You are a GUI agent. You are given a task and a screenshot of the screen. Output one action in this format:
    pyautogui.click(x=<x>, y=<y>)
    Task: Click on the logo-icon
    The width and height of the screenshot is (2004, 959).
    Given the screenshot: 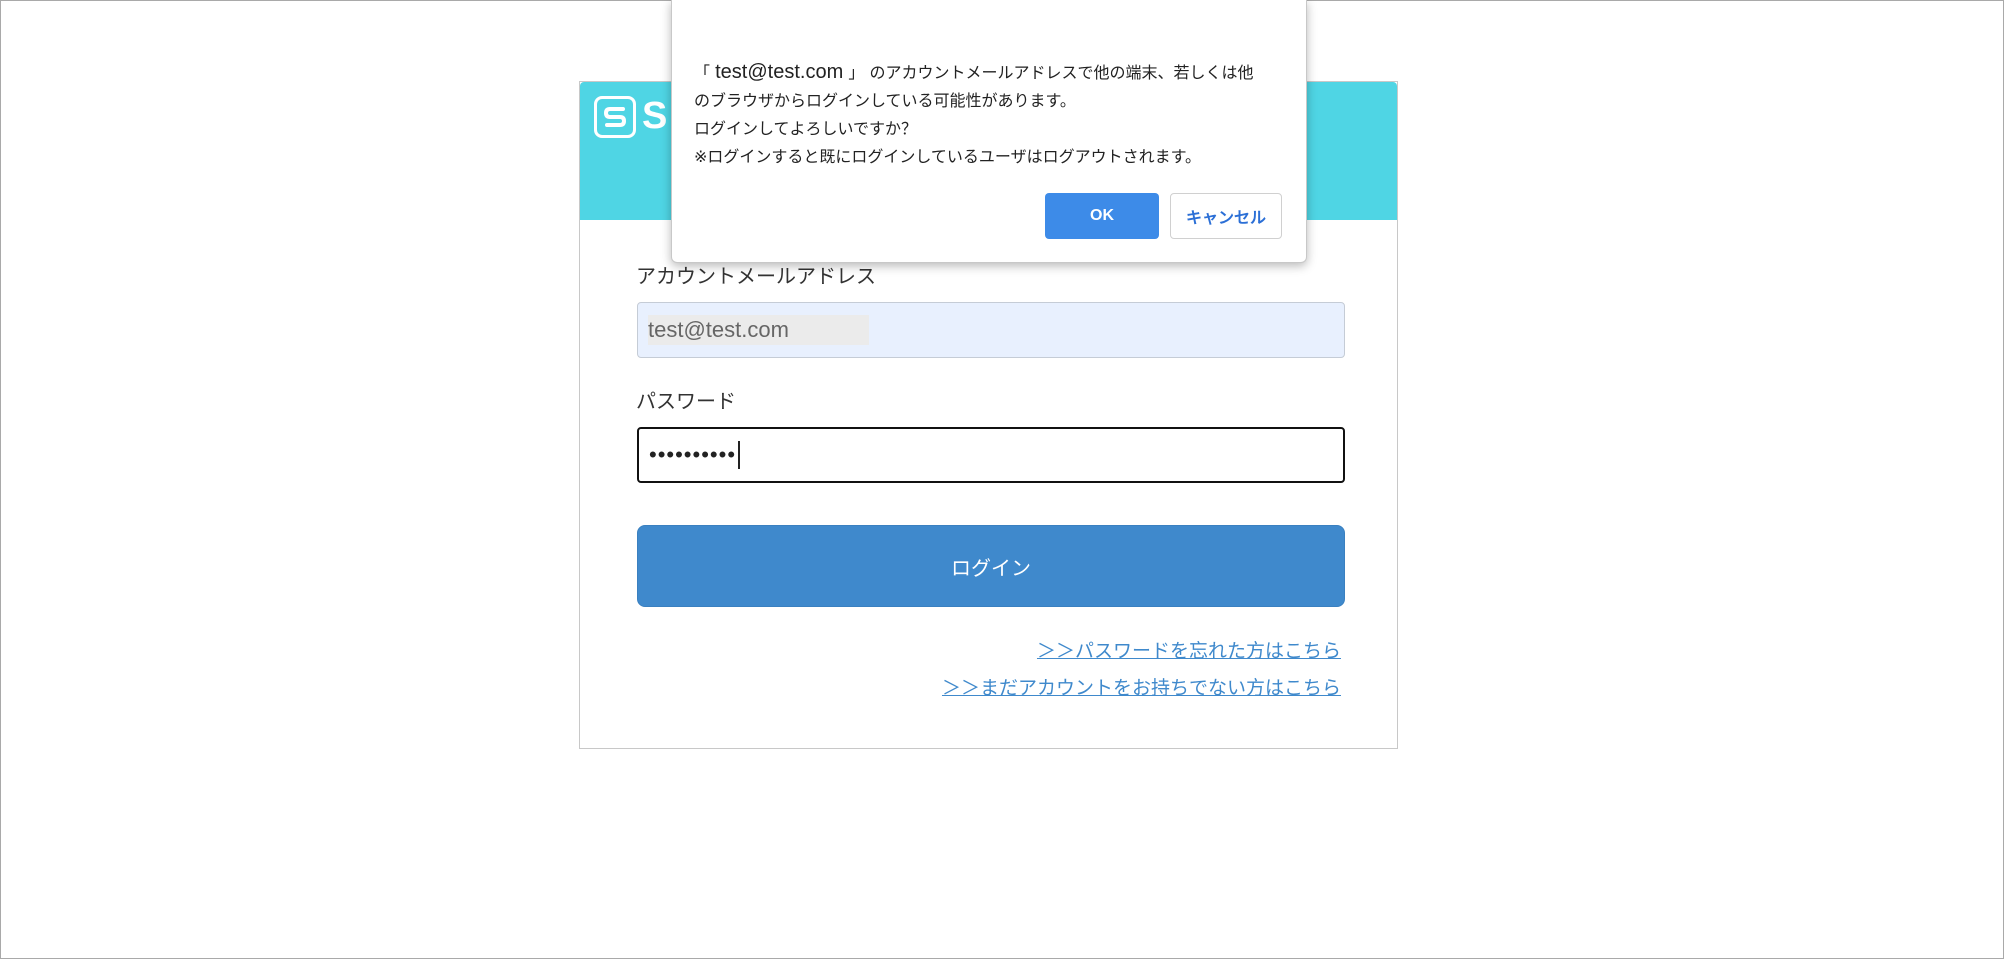 What is the action you would take?
    pyautogui.click(x=615, y=117)
    